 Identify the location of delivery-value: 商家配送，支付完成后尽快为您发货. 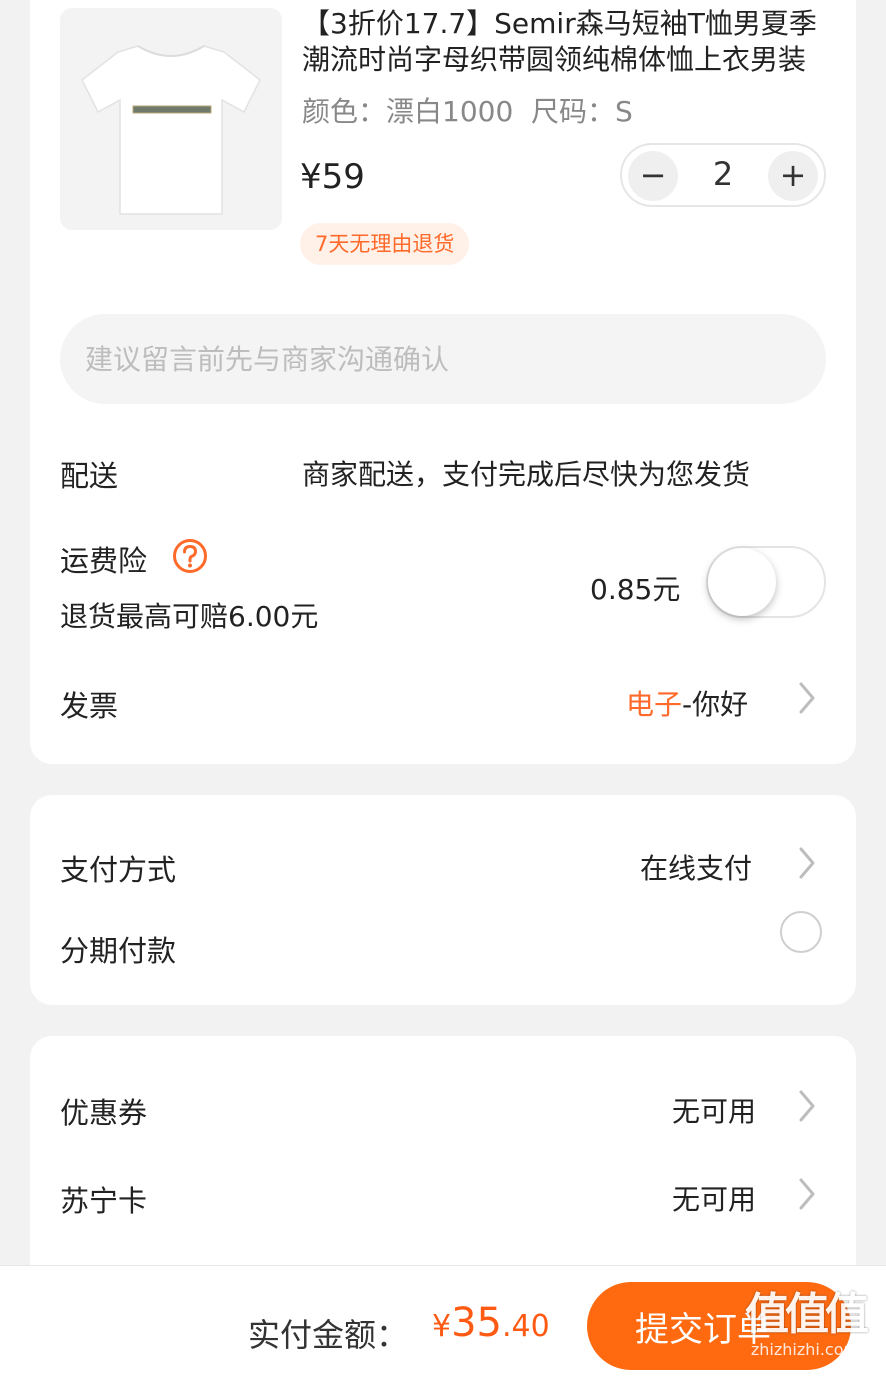
(526, 474).